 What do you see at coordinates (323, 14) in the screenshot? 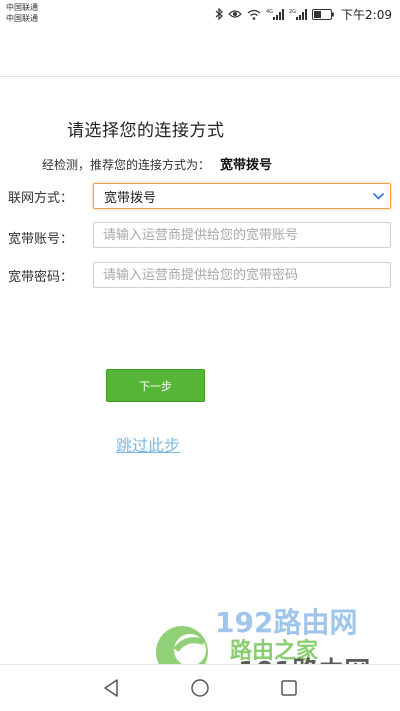
I see `battery-icon` at bounding box center [323, 14].